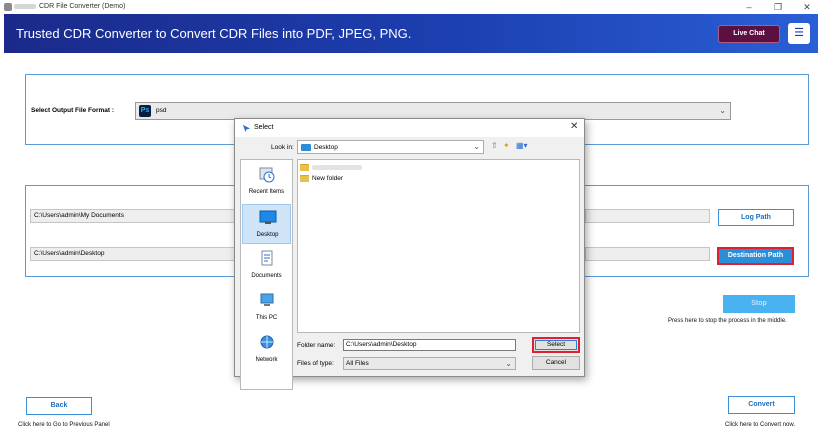  I want to click on live-chat-button: Live Chat, so click(749, 34).